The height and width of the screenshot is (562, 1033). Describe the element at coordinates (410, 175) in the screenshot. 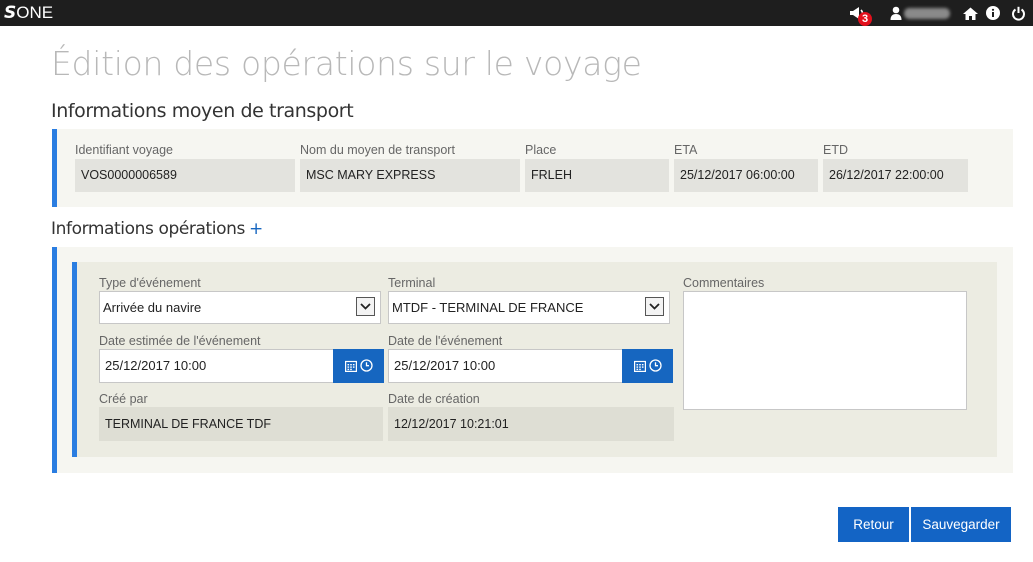

I see `transport-name-value: MSC MARY EXPRESS` at that location.